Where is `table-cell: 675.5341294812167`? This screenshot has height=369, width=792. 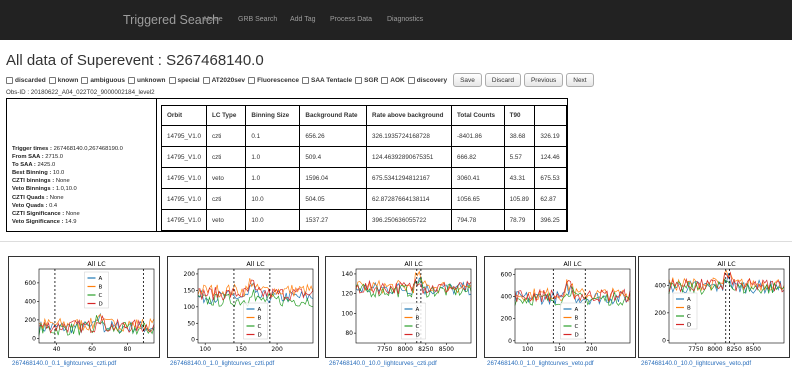 table-cell: 675.5341294812167 is located at coordinates (409, 178).